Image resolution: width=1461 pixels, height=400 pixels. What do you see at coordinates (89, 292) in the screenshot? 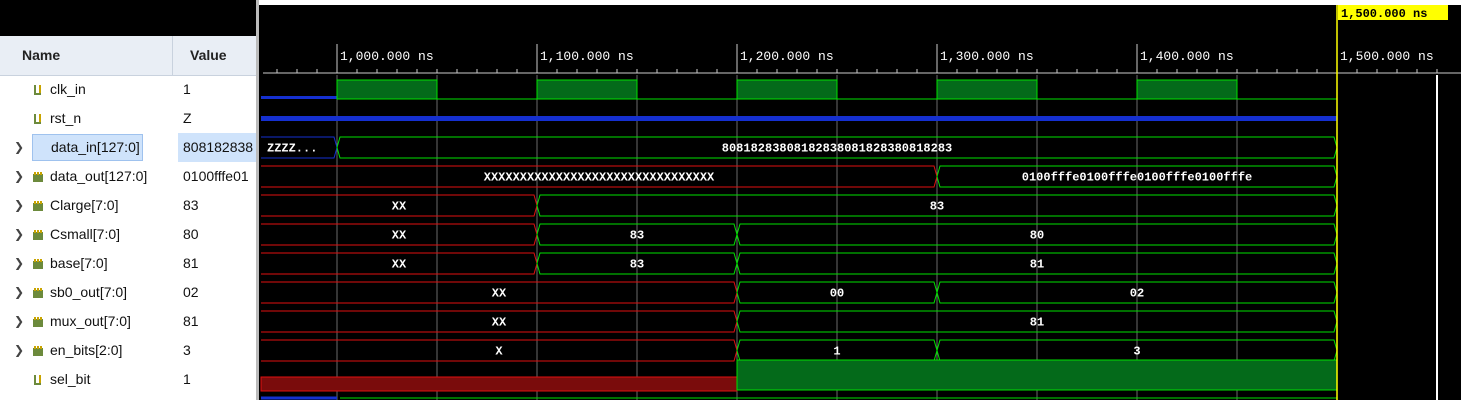
I see `signal-name: sb0_out[7:0]` at bounding box center [89, 292].